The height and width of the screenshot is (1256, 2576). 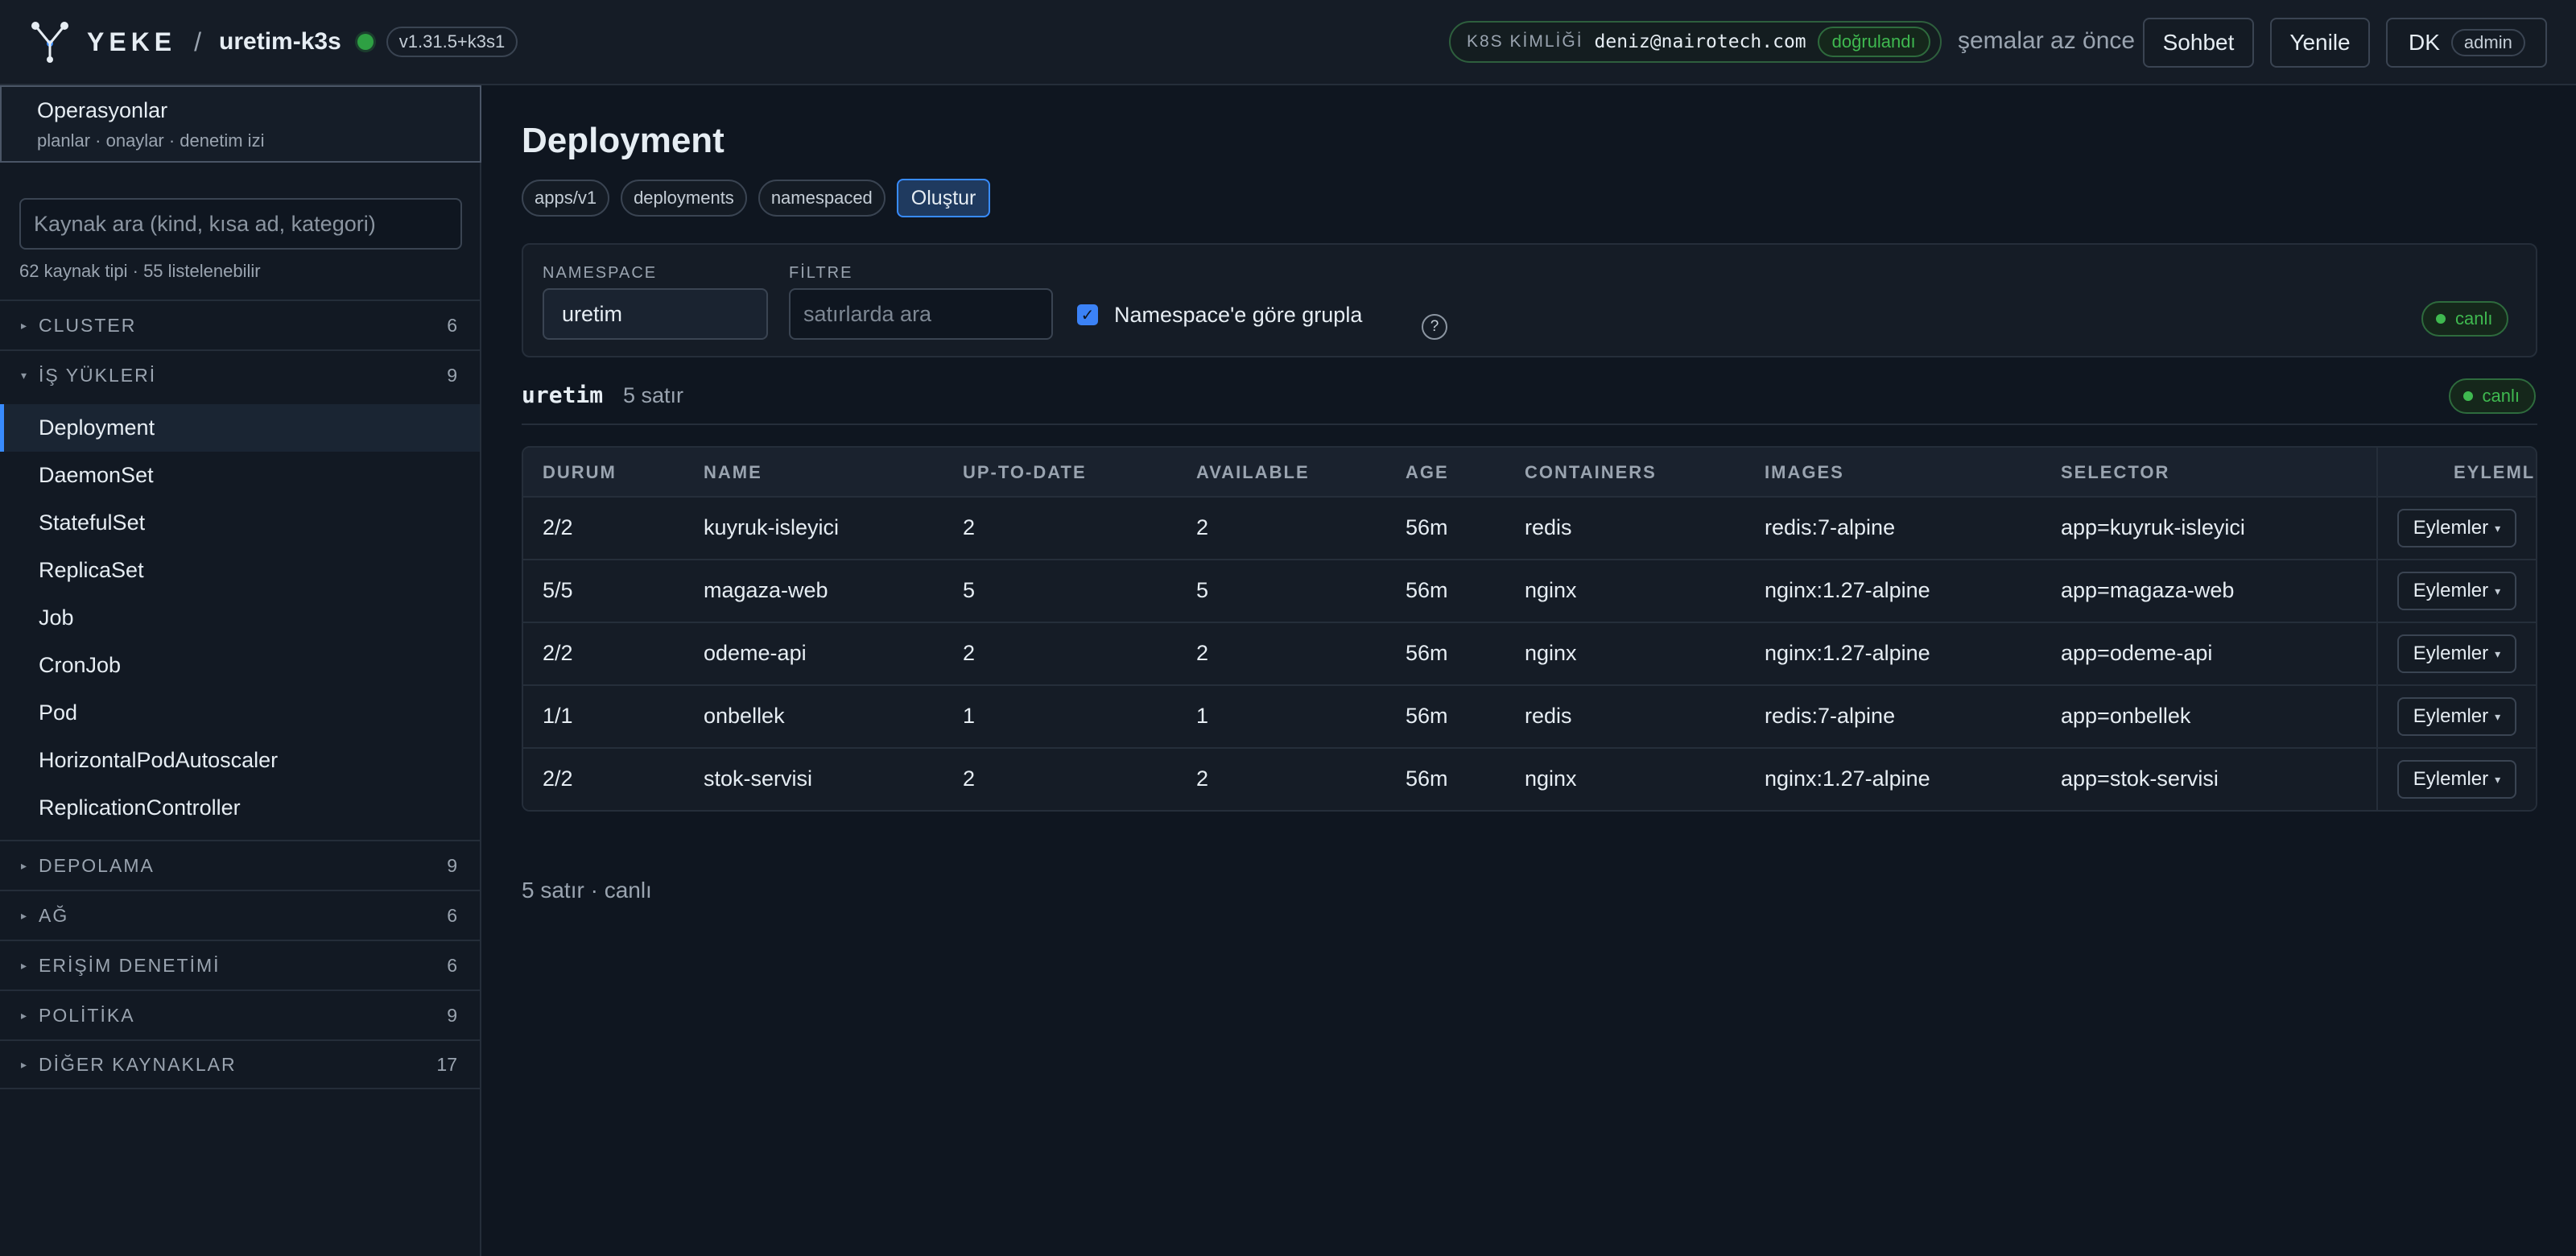 I want to click on category-access-control: ▸ ERİŞİM DENETİMİ 6, so click(x=240, y=965).